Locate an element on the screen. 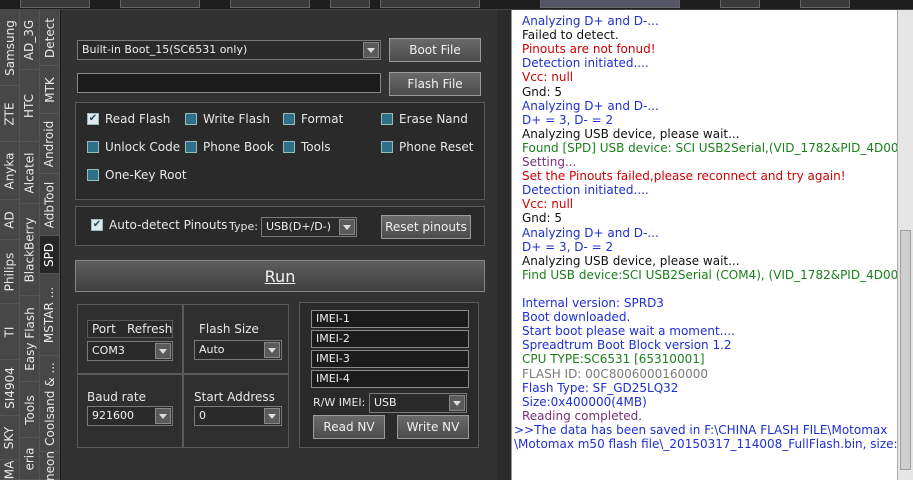 Image resolution: width=913 pixels, height=480 pixels. imei-1-field: IMEI-1 is located at coordinates (390, 319).